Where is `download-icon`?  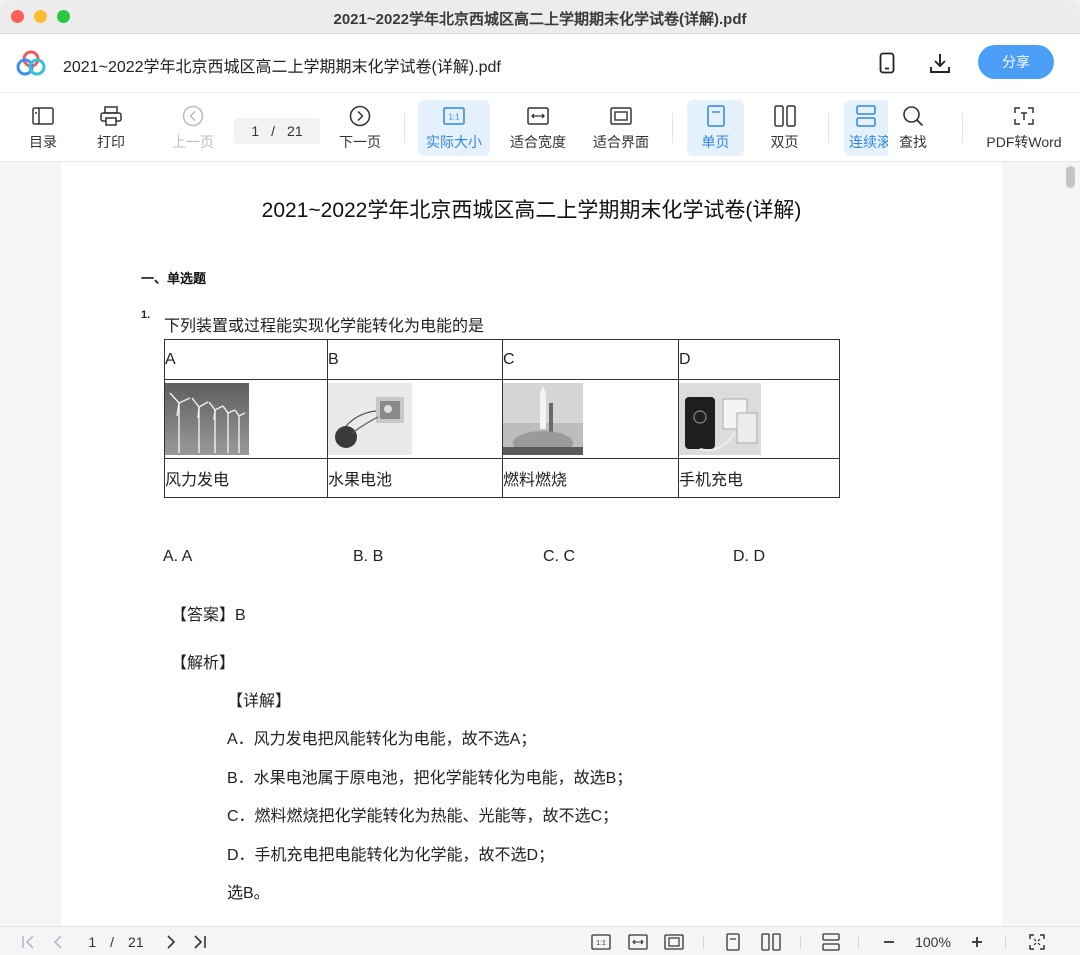 download-icon is located at coordinates (940, 63).